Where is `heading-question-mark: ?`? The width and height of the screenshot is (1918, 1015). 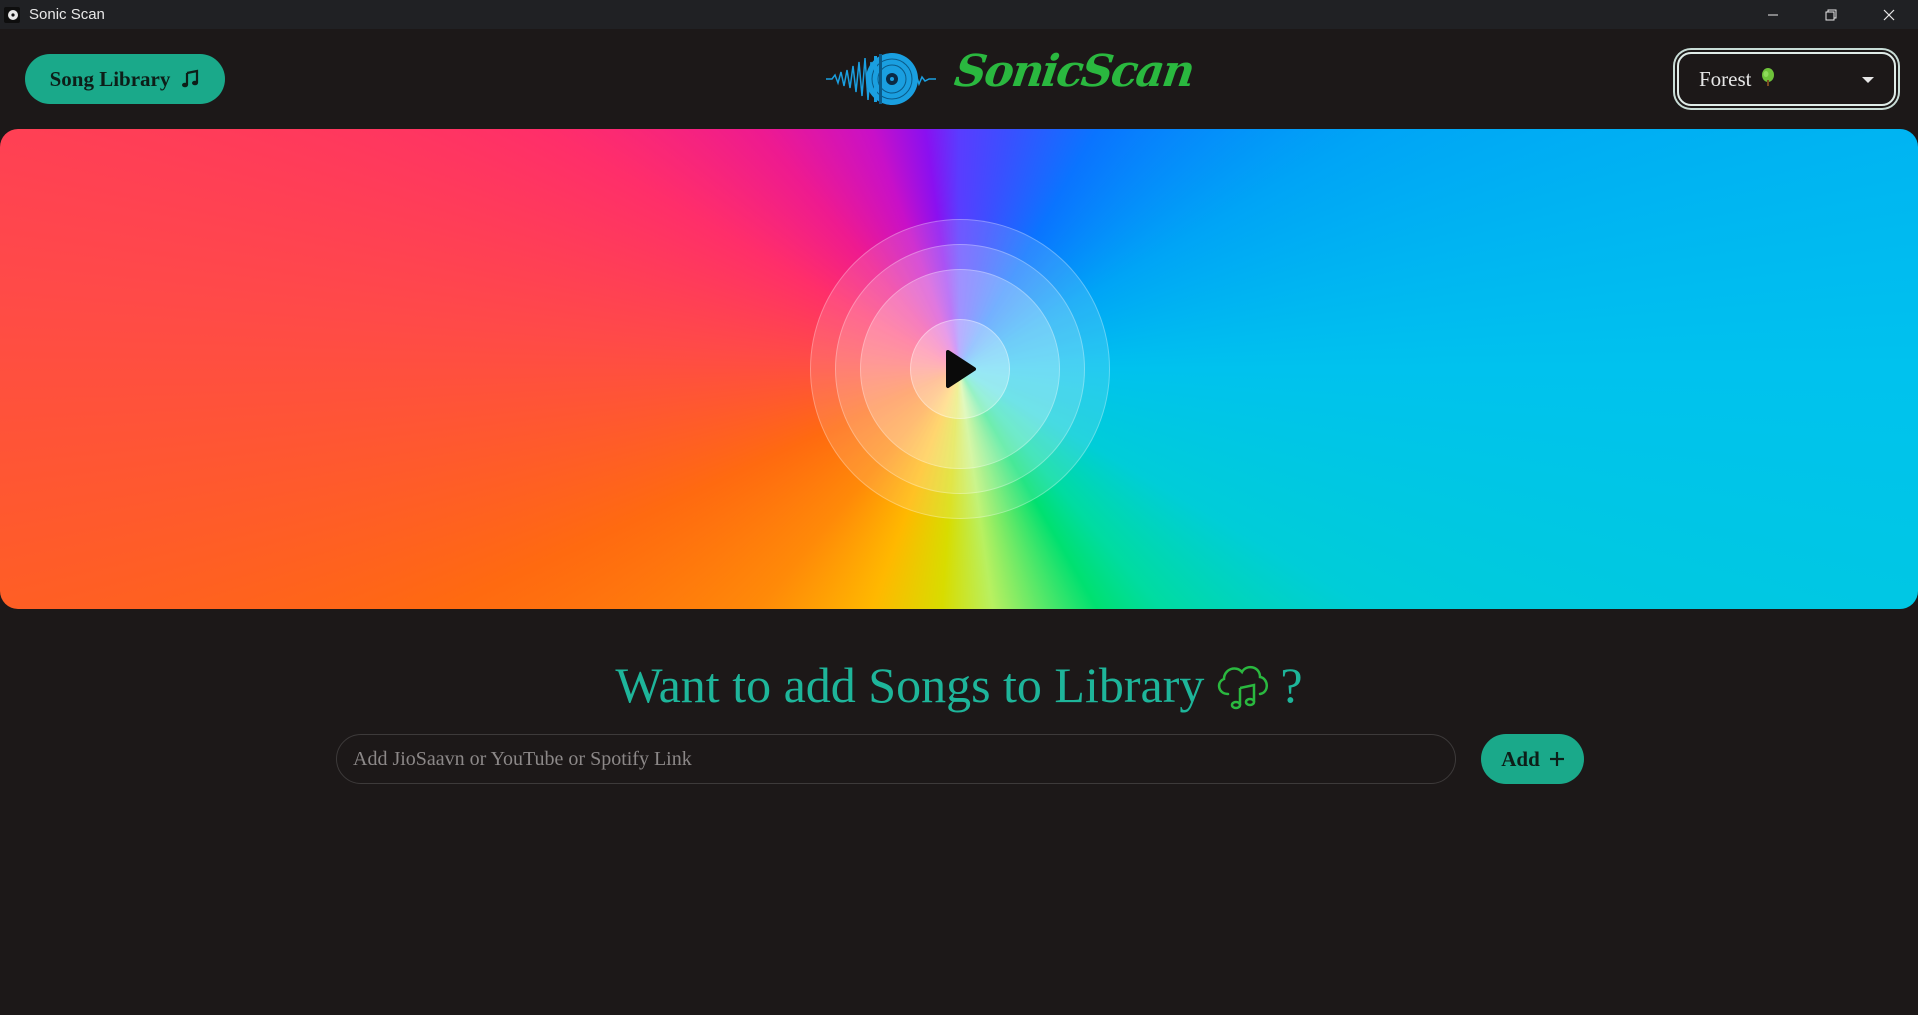
heading-question-mark: ? is located at coordinates (1291, 685).